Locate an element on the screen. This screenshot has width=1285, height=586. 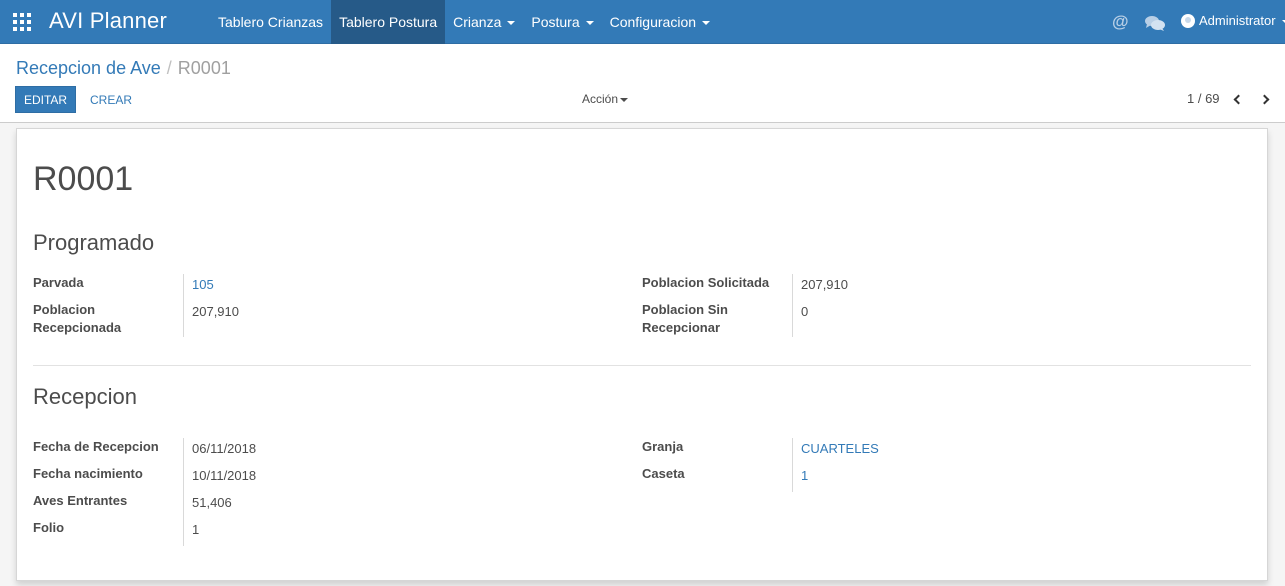
fecha-recepcion-value: 06/11/2018 is located at coordinates (224, 448).